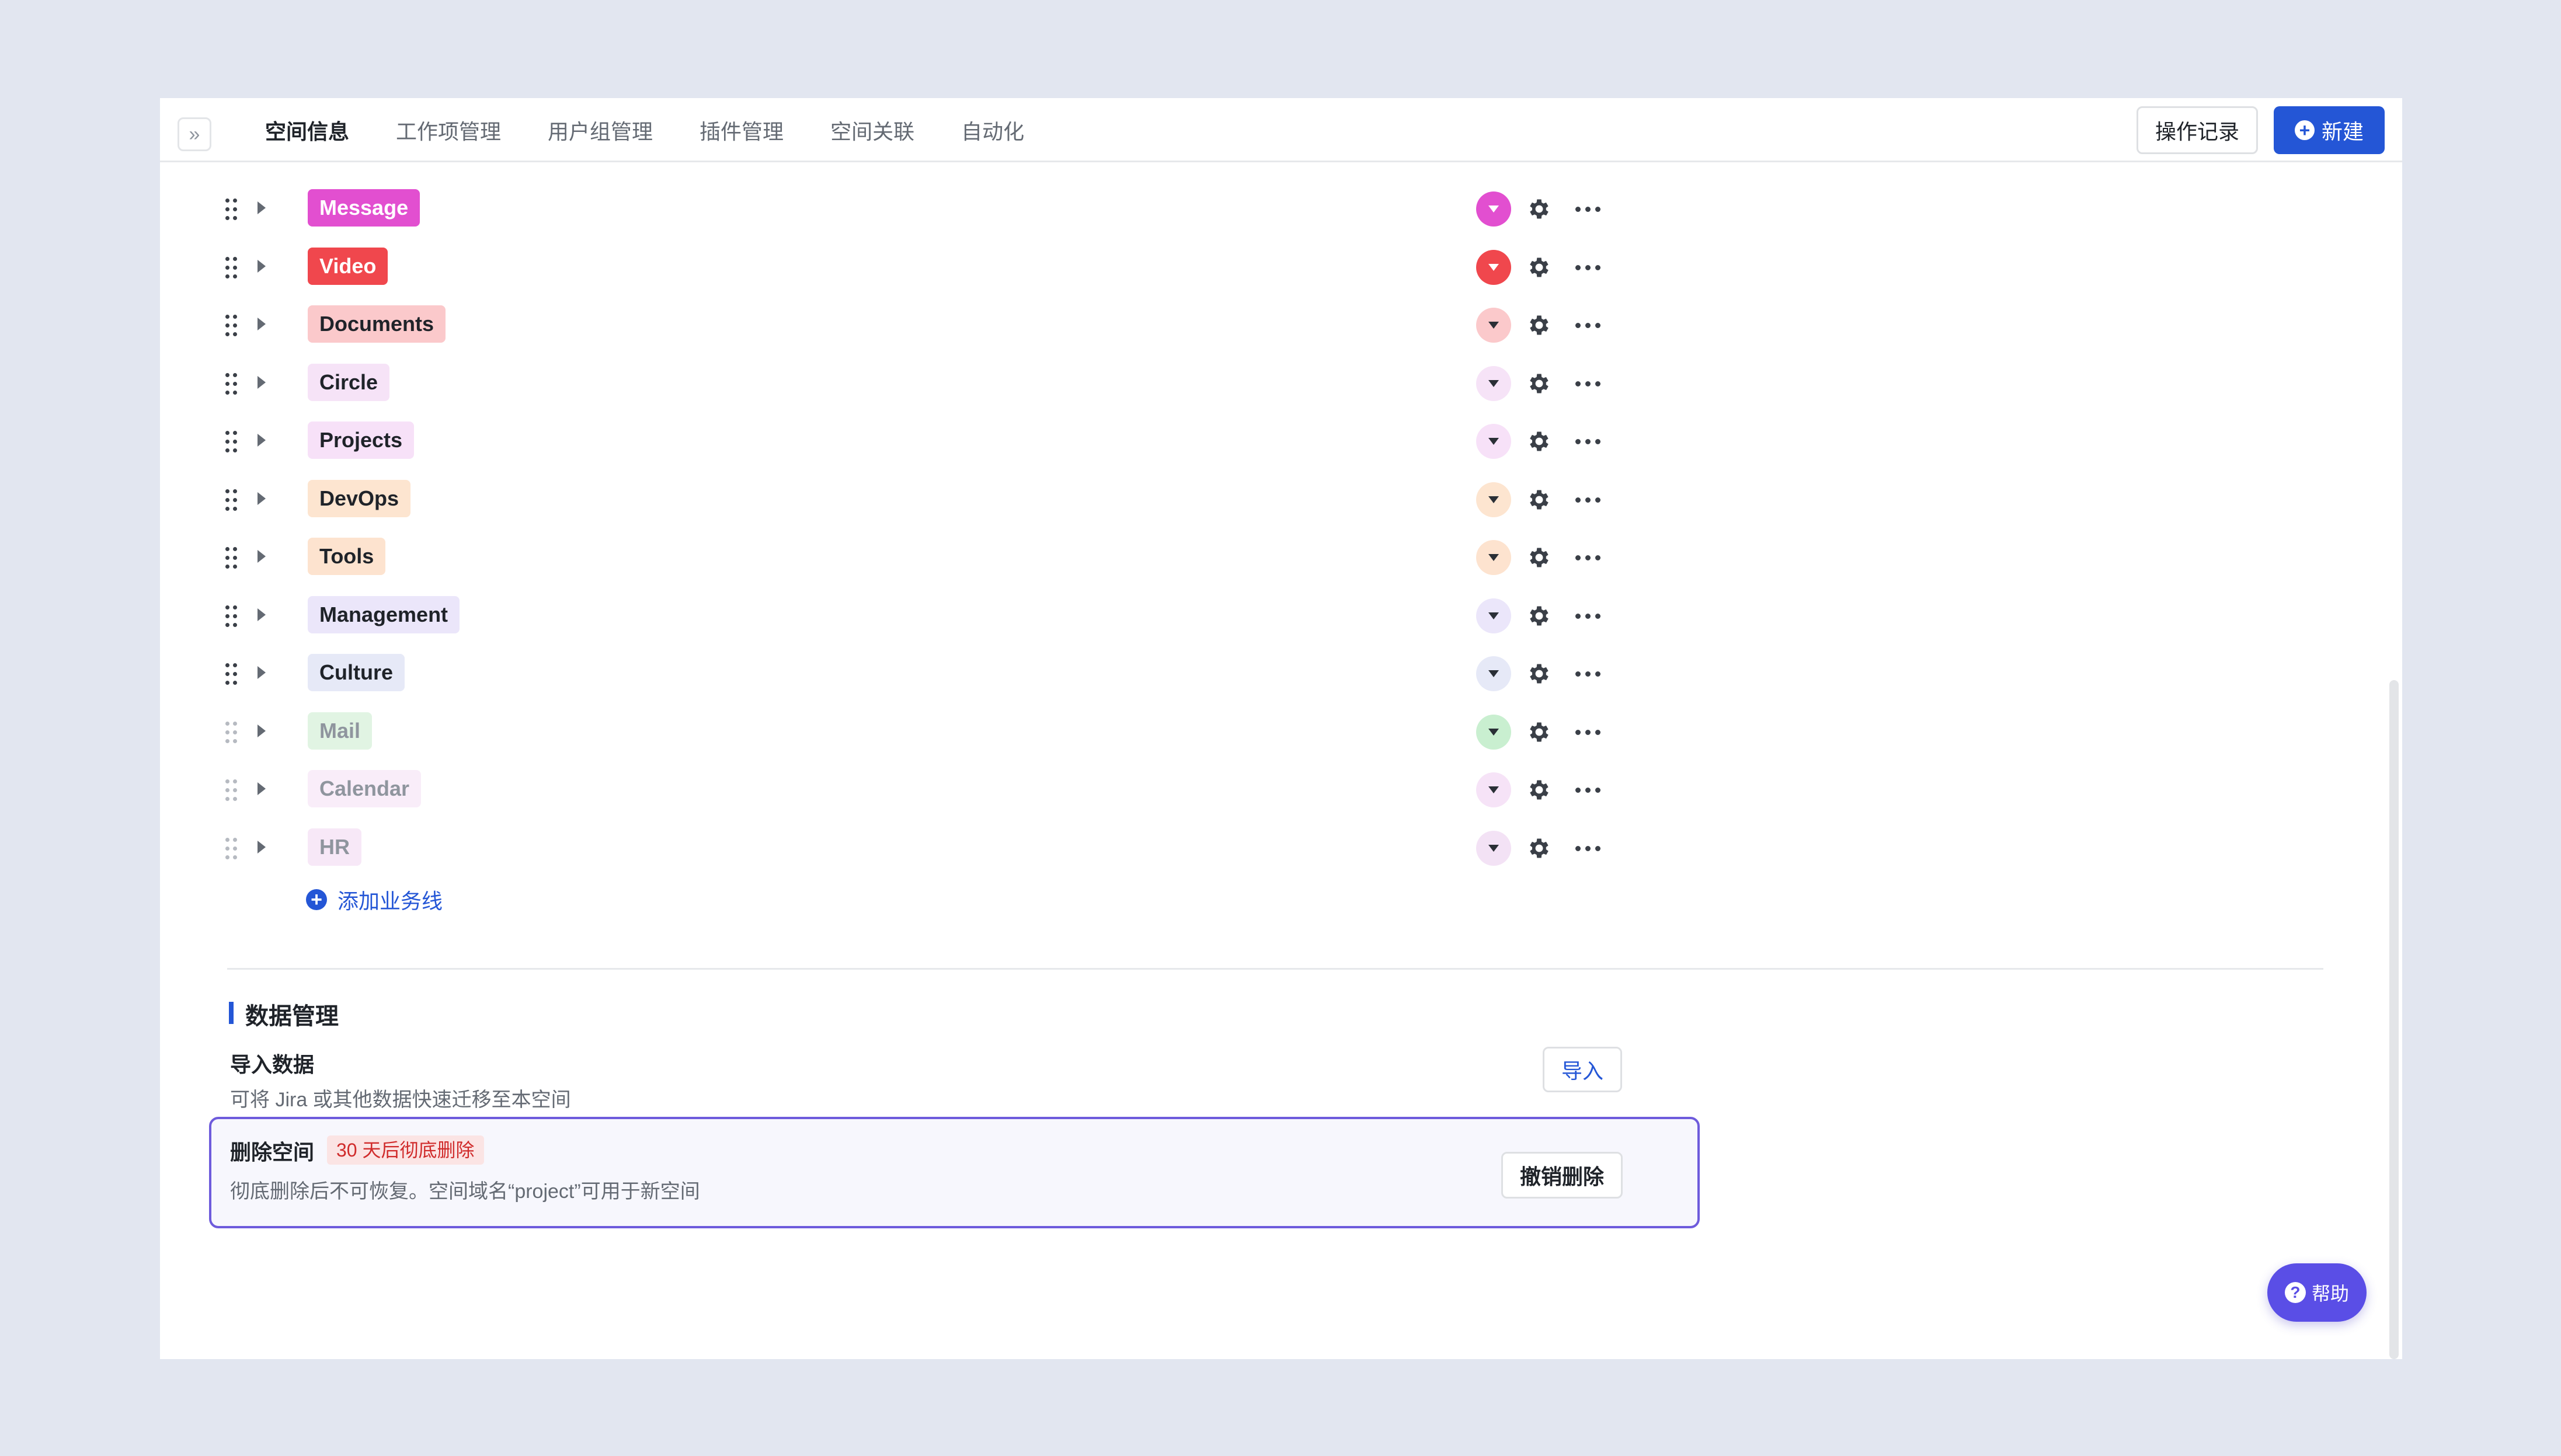  Describe the element at coordinates (347, 556) in the screenshot. I see `business-line-tag: Tools` at that location.